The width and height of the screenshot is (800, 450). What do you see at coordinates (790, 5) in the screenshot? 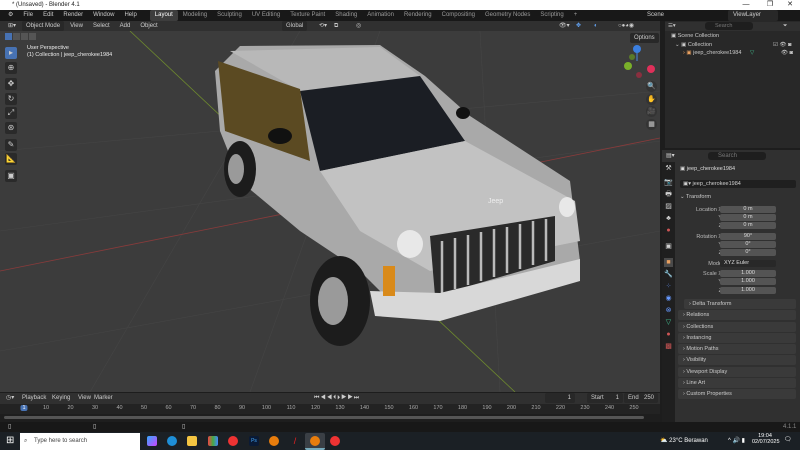
I see `close-button: ✕` at bounding box center [790, 5].